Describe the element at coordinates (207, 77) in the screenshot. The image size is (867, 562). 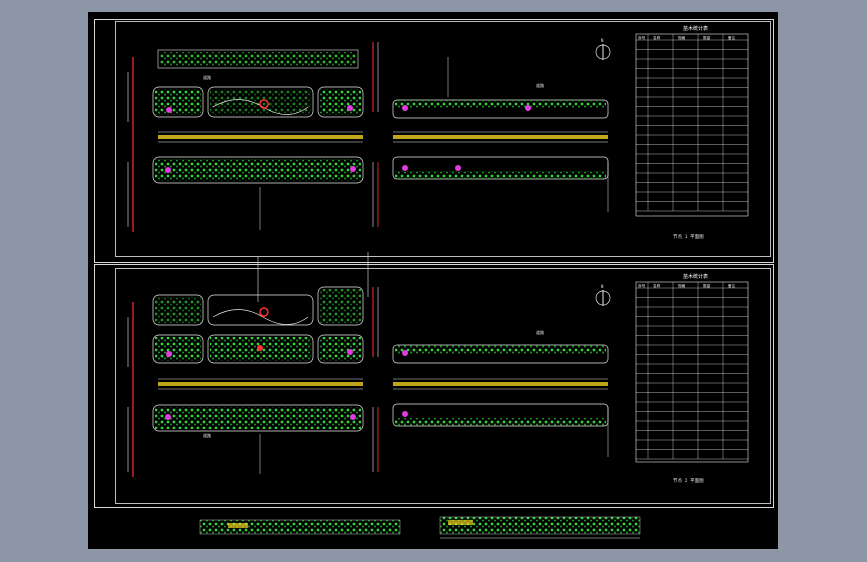
I see `upper-road-label-1: 道路` at that location.